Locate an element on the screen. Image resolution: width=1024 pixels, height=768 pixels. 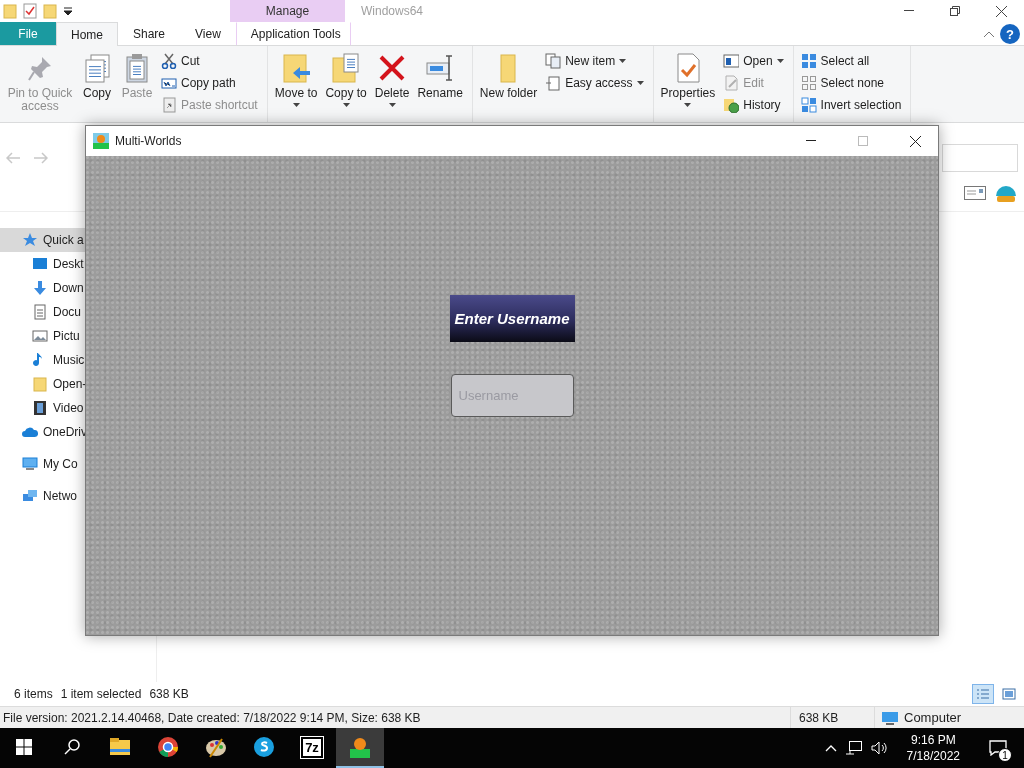
monitor-icon is located at coordinates (40, 264).